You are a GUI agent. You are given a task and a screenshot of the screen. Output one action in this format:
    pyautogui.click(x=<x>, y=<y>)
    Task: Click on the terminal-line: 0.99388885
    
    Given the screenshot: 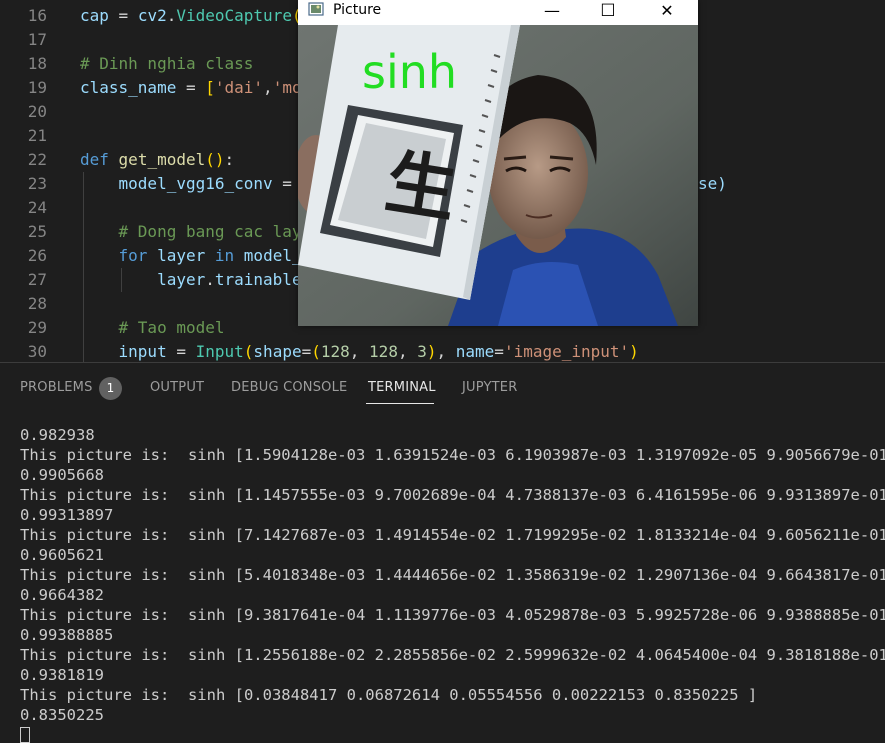 What is the action you would take?
    pyautogui.click(x=67, y=635)
    